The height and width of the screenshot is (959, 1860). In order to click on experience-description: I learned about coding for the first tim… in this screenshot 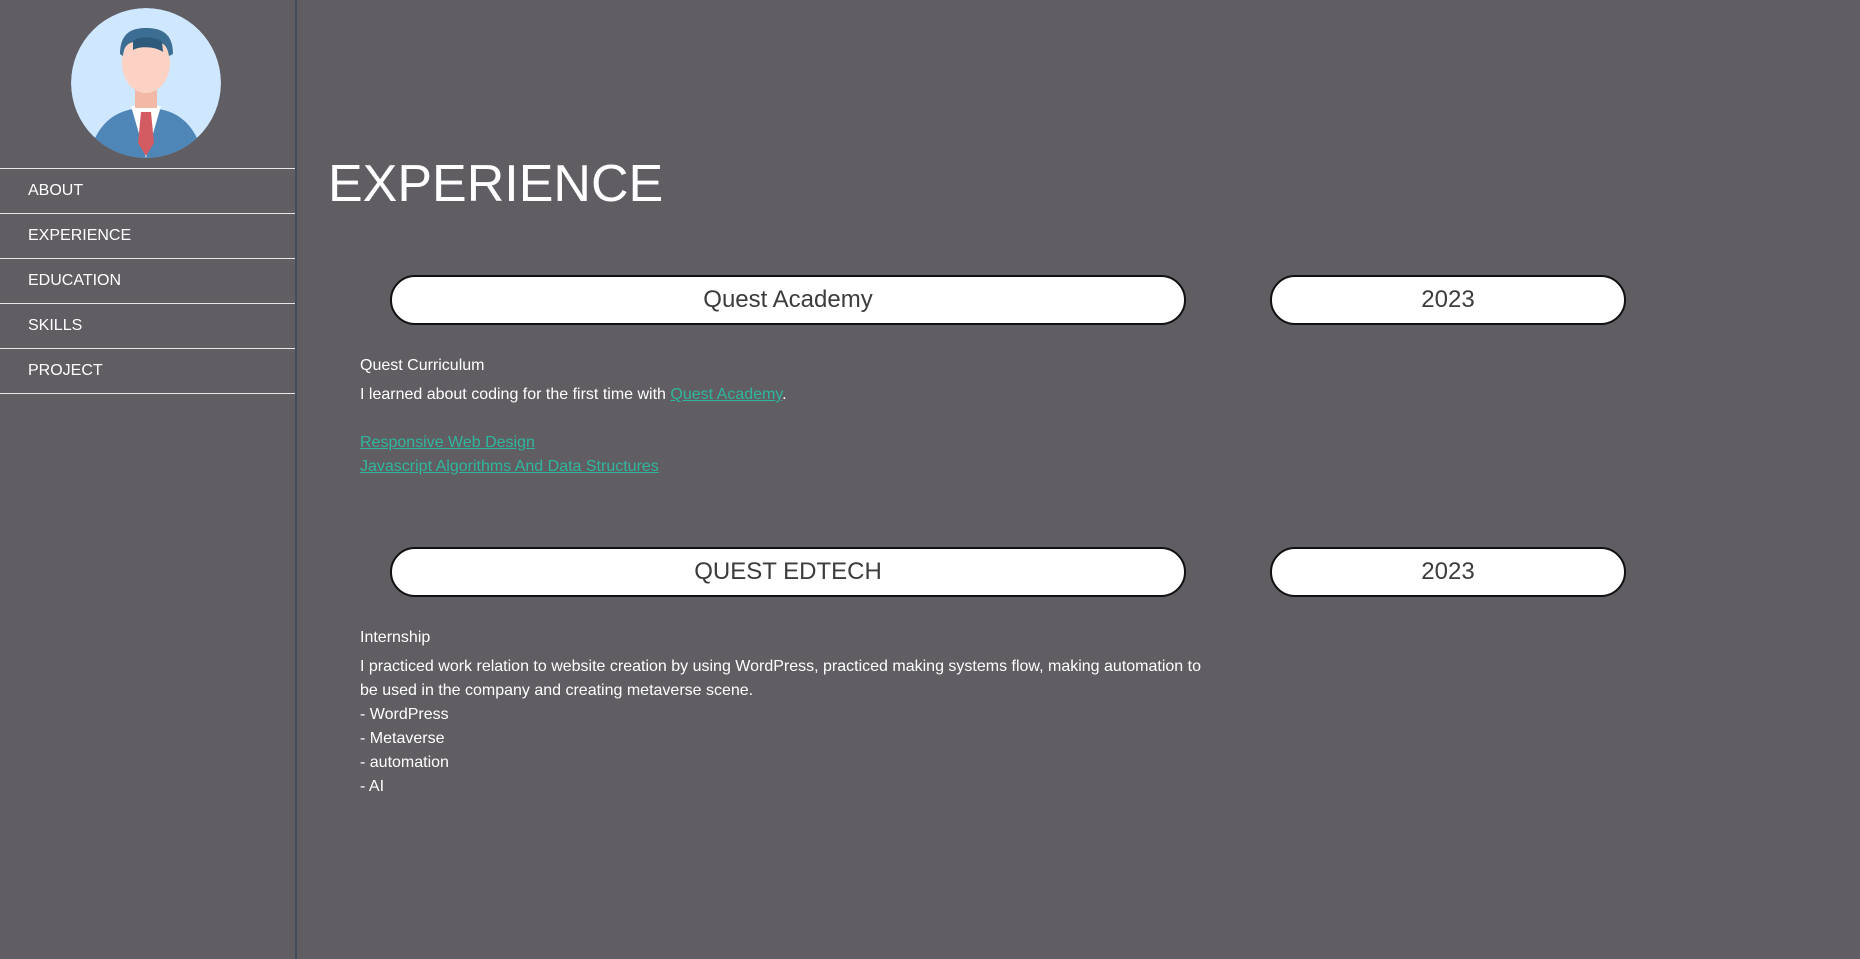, I will do `click(790, 395)`.